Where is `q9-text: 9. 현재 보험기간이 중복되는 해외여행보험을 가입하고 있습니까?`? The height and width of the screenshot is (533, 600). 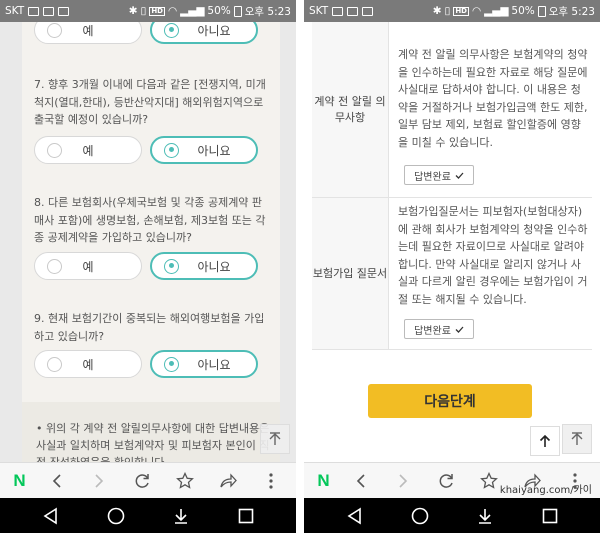 q9-text: 9. 현재 보험기간이 중복되는 해외여행보험을 가입하고 있습니까? is located at coordinates (149, 327).